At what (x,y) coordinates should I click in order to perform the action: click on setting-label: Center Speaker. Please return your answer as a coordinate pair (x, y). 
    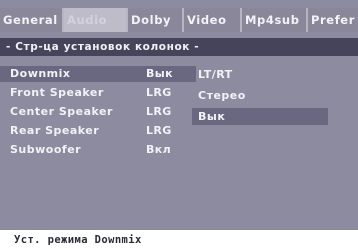
    Looking at the image, I should click on (61, 111).